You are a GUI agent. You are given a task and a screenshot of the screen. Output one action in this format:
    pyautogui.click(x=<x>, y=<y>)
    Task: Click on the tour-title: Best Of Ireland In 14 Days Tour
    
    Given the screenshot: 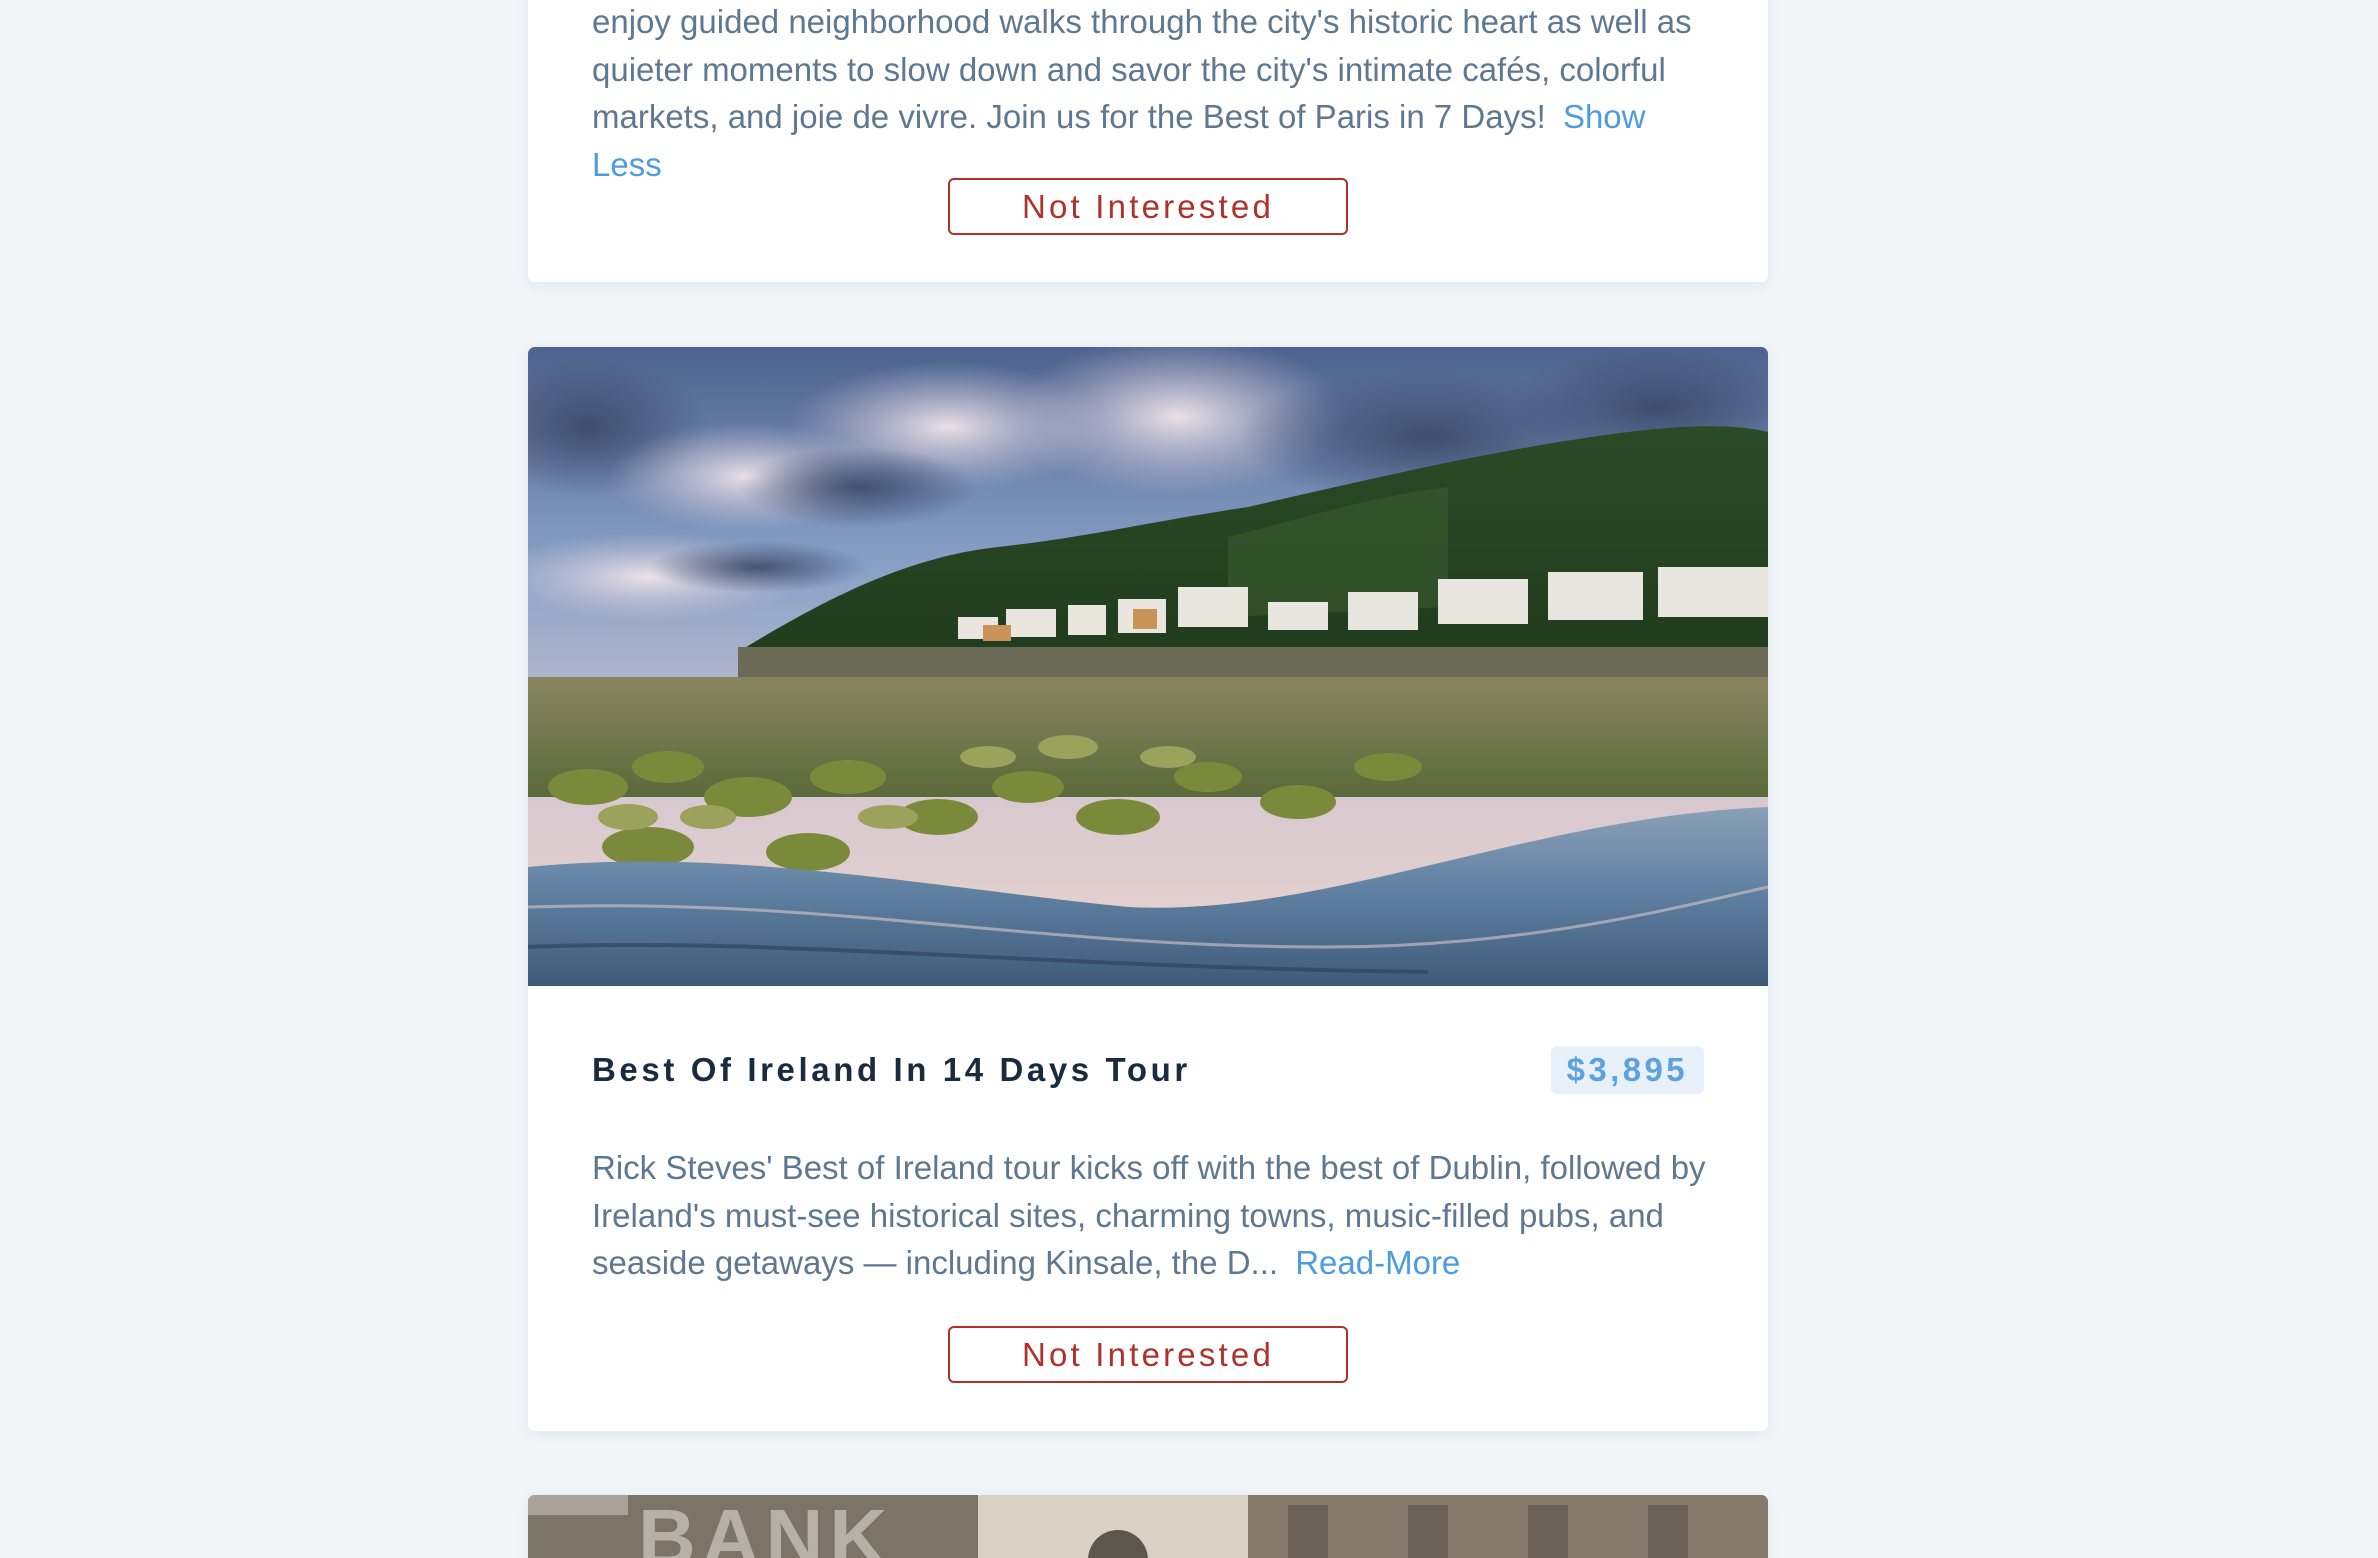 What is the action you would take?
    pyautogui.click(x=891, y=1069)
    